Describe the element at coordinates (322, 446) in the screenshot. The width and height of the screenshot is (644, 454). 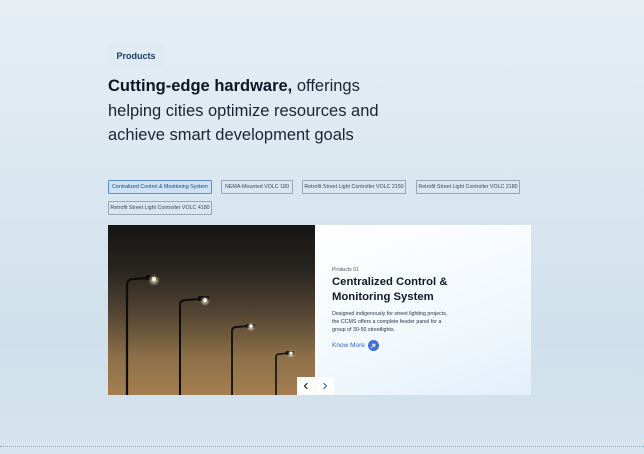
I see `section-divider` at that location.